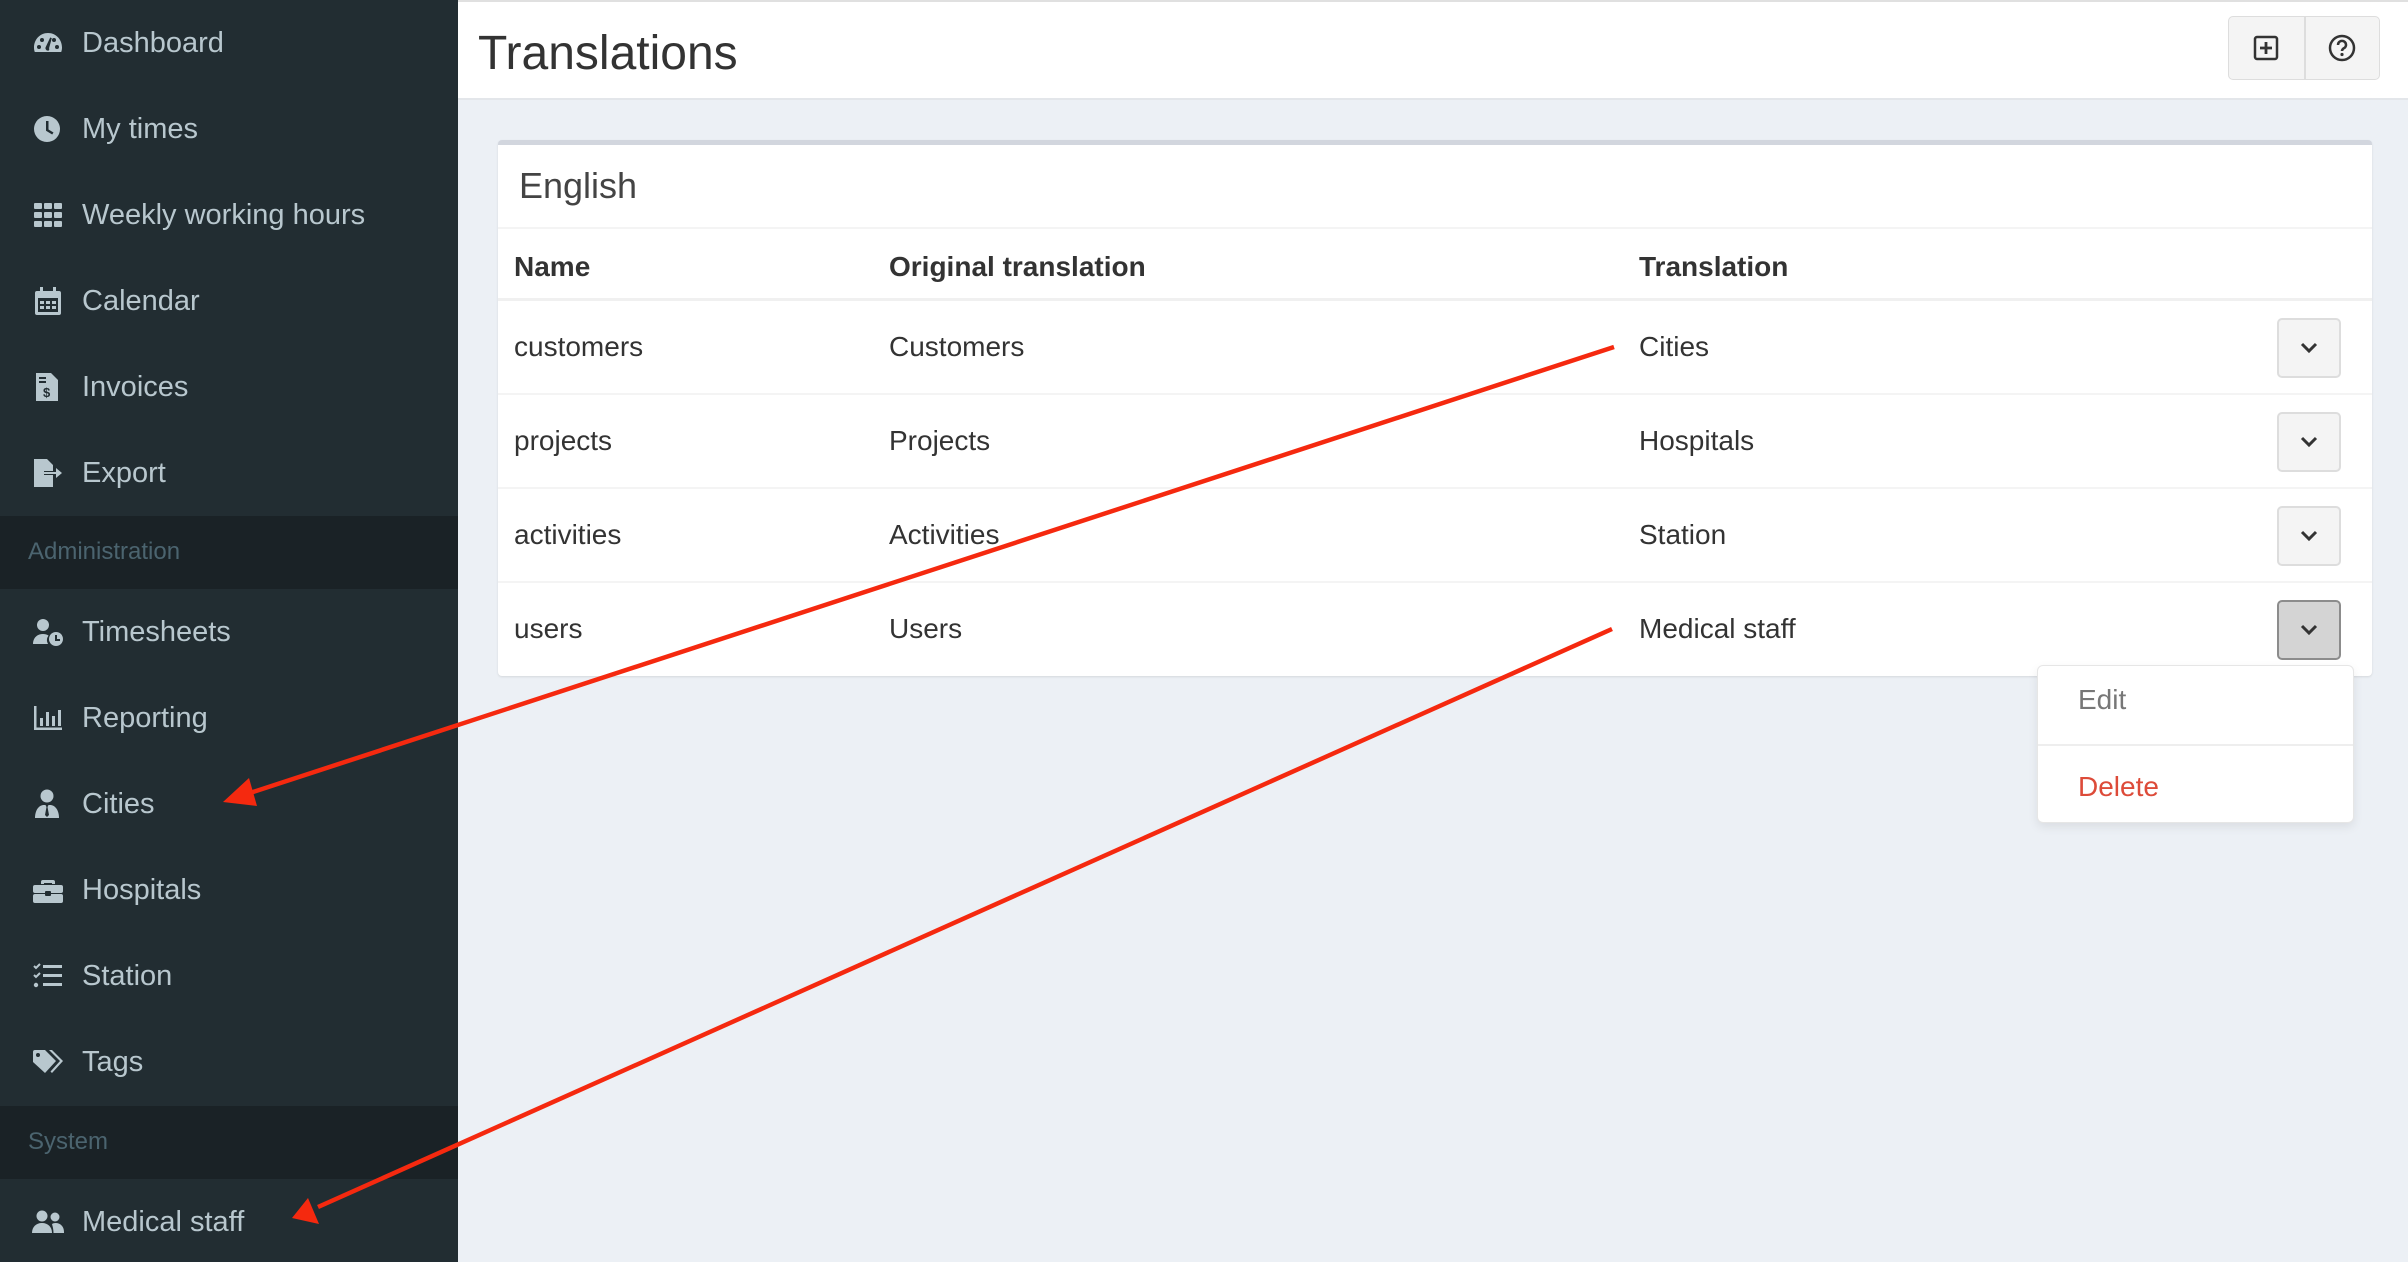 This screenshot has height=1262, width=2408. I want to click on row-actions-dropdown-button-active, so click(2309, 630).